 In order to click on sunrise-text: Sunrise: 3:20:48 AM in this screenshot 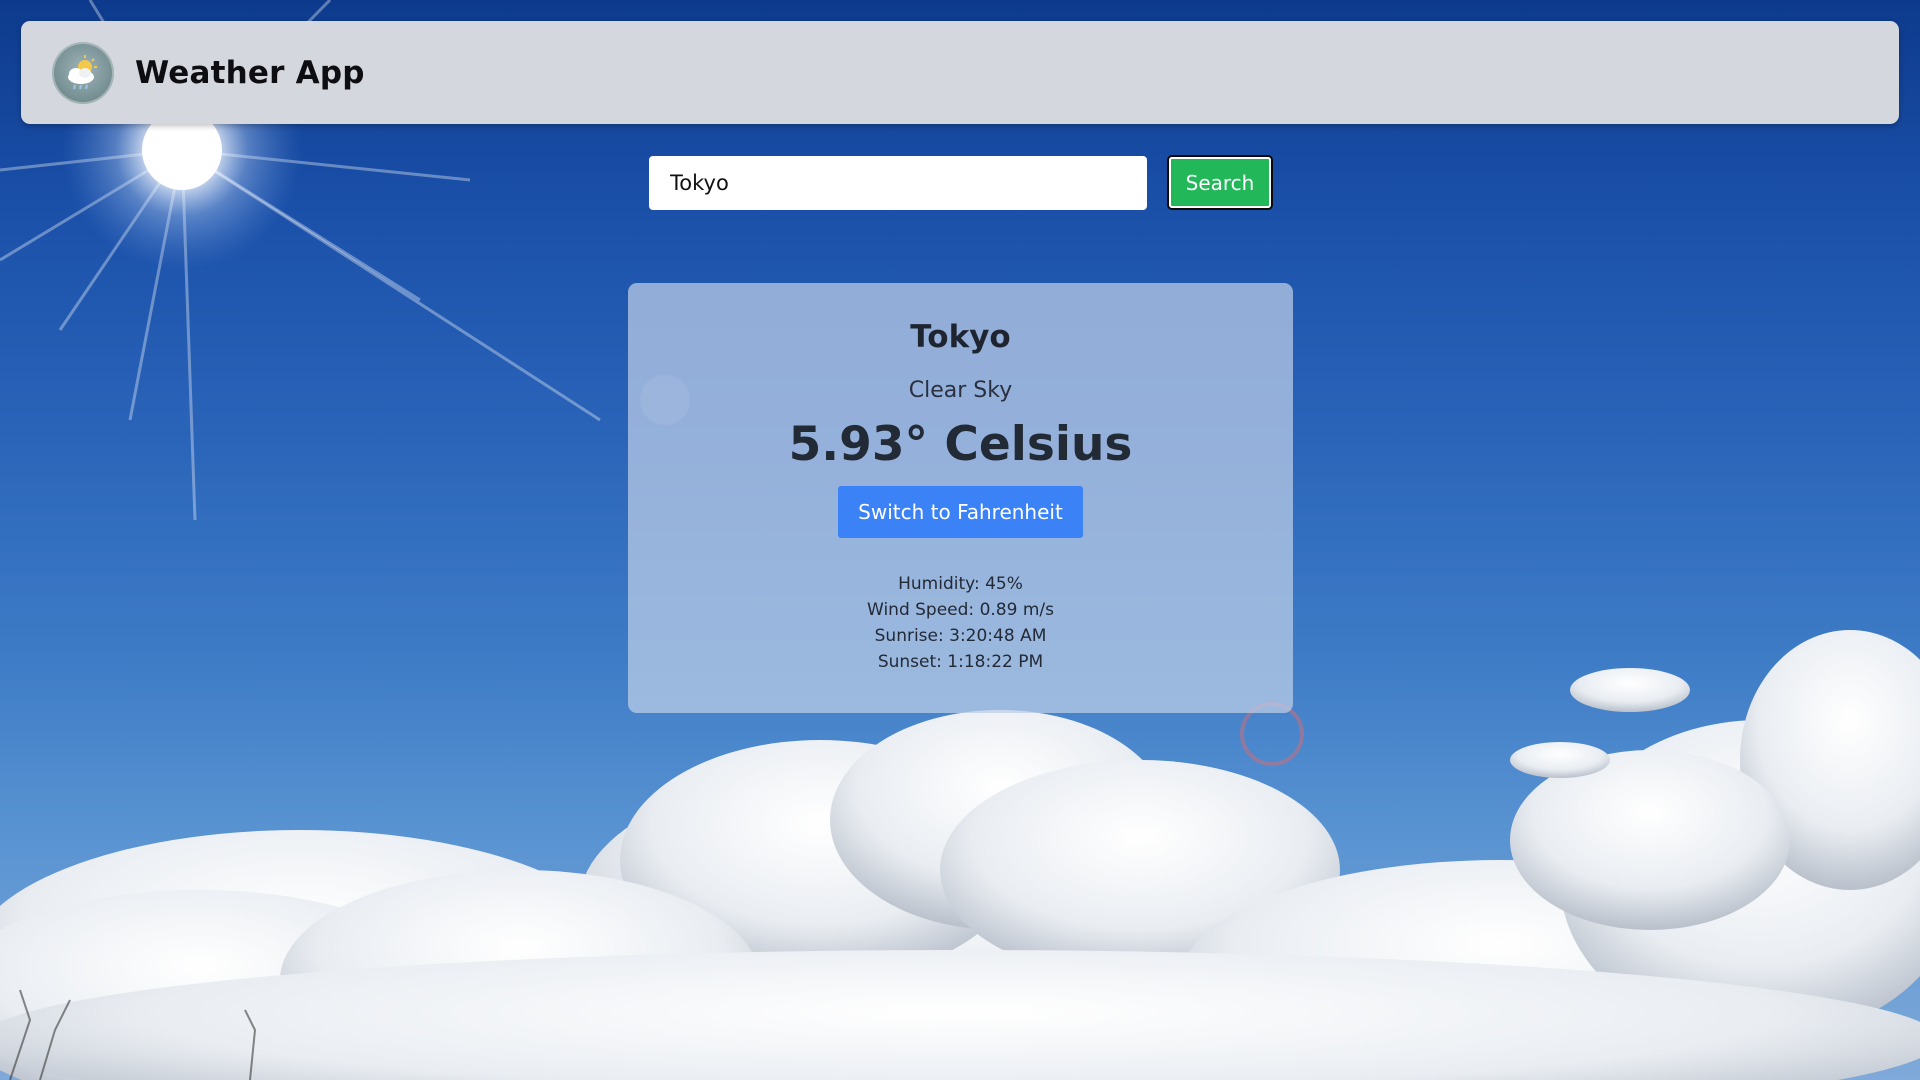, I will do `click(960, 636)`.